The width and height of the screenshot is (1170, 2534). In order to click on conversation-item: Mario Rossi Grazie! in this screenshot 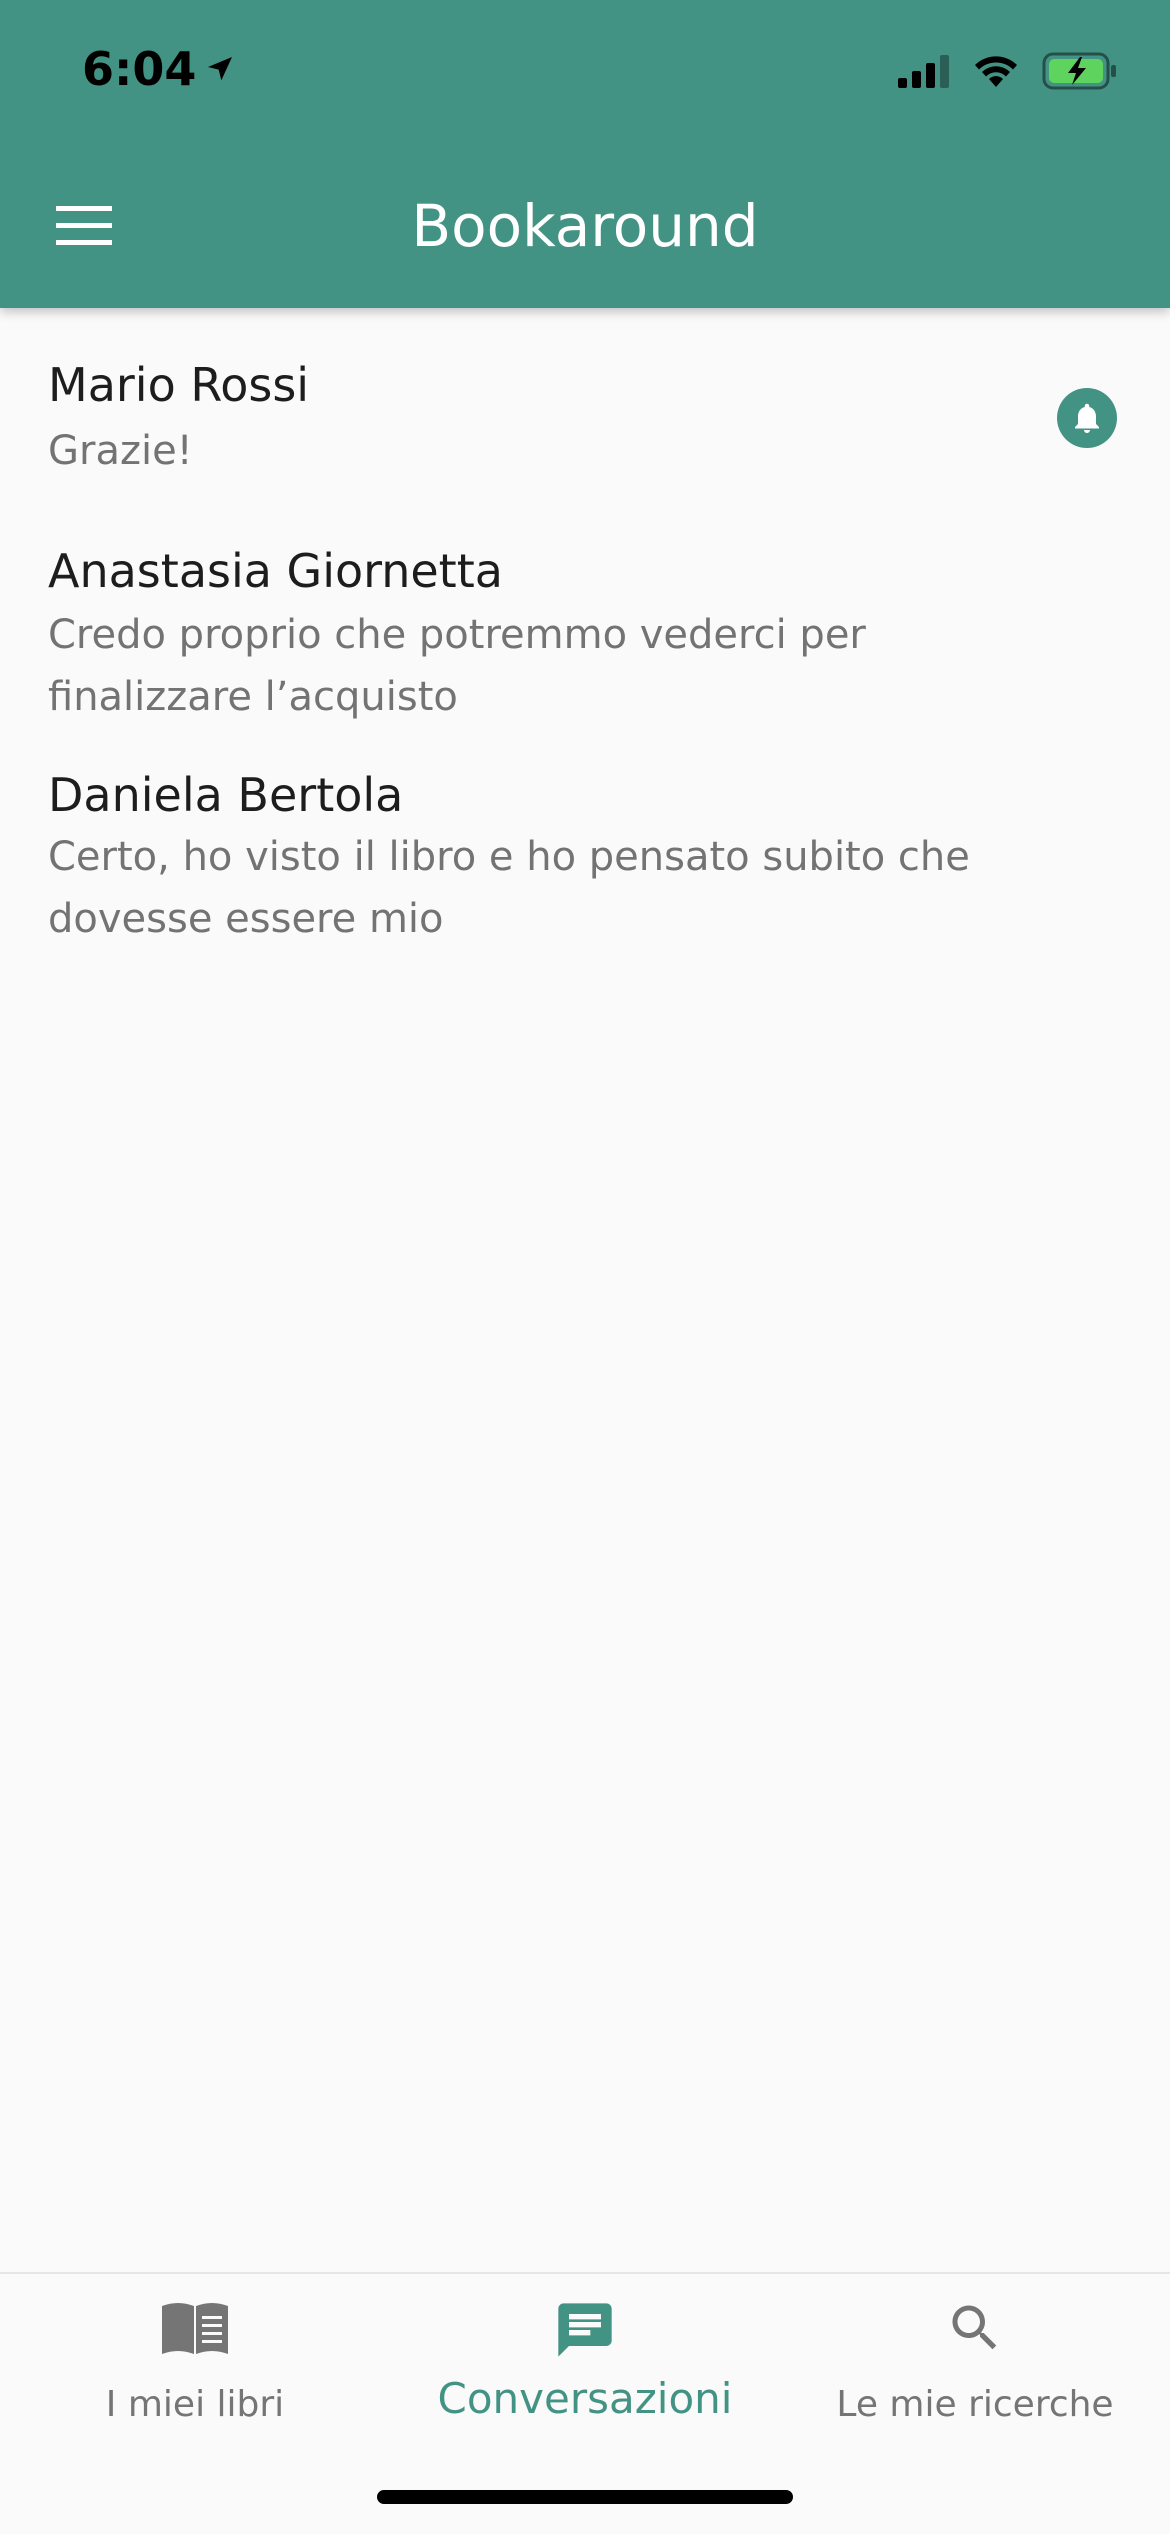, I will do `click(585, 401)`.